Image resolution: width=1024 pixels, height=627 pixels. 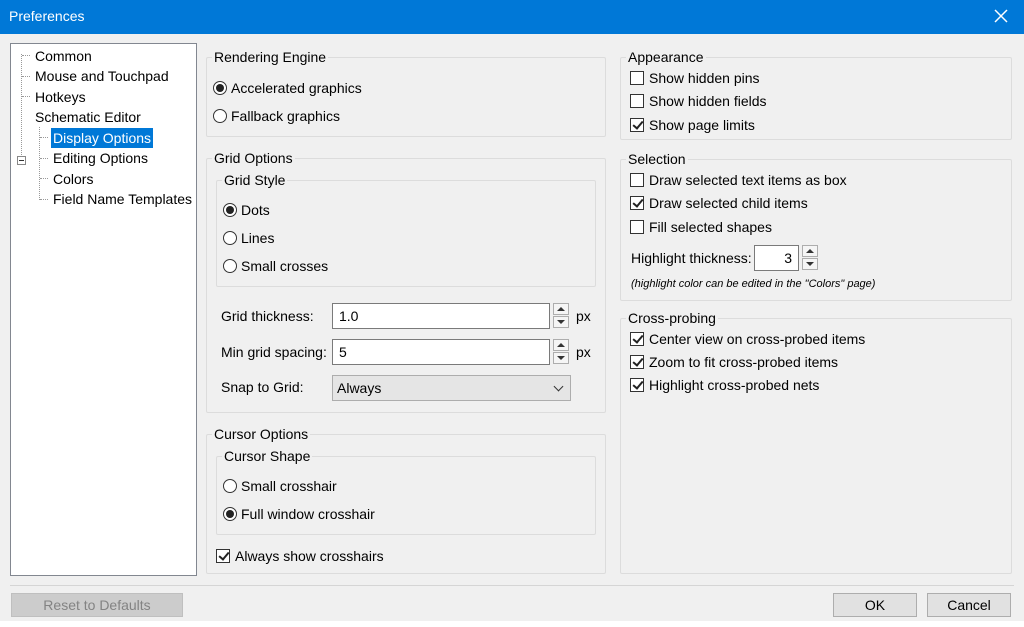 I want to click on grid-thickness-label: Grid thickness:, so click(x=267, y=316).